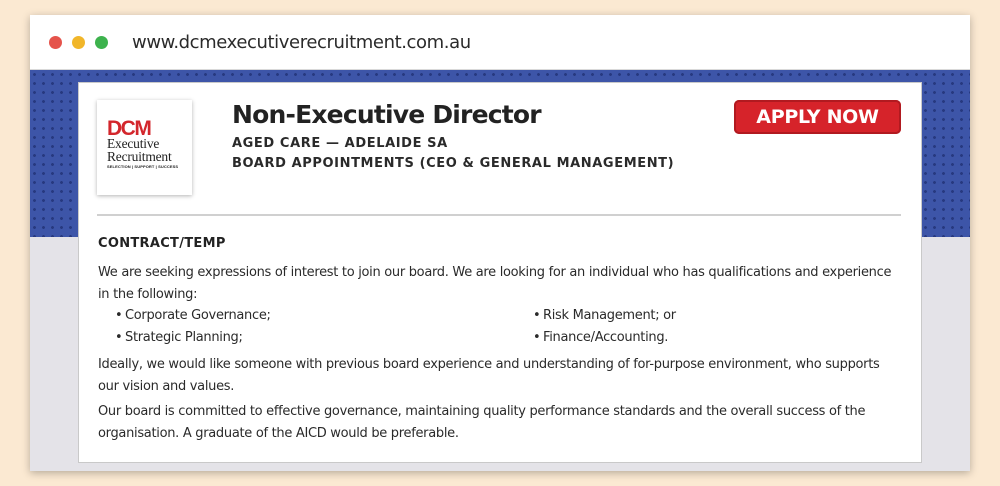  I want to click on window-controls, so click(78, 42).